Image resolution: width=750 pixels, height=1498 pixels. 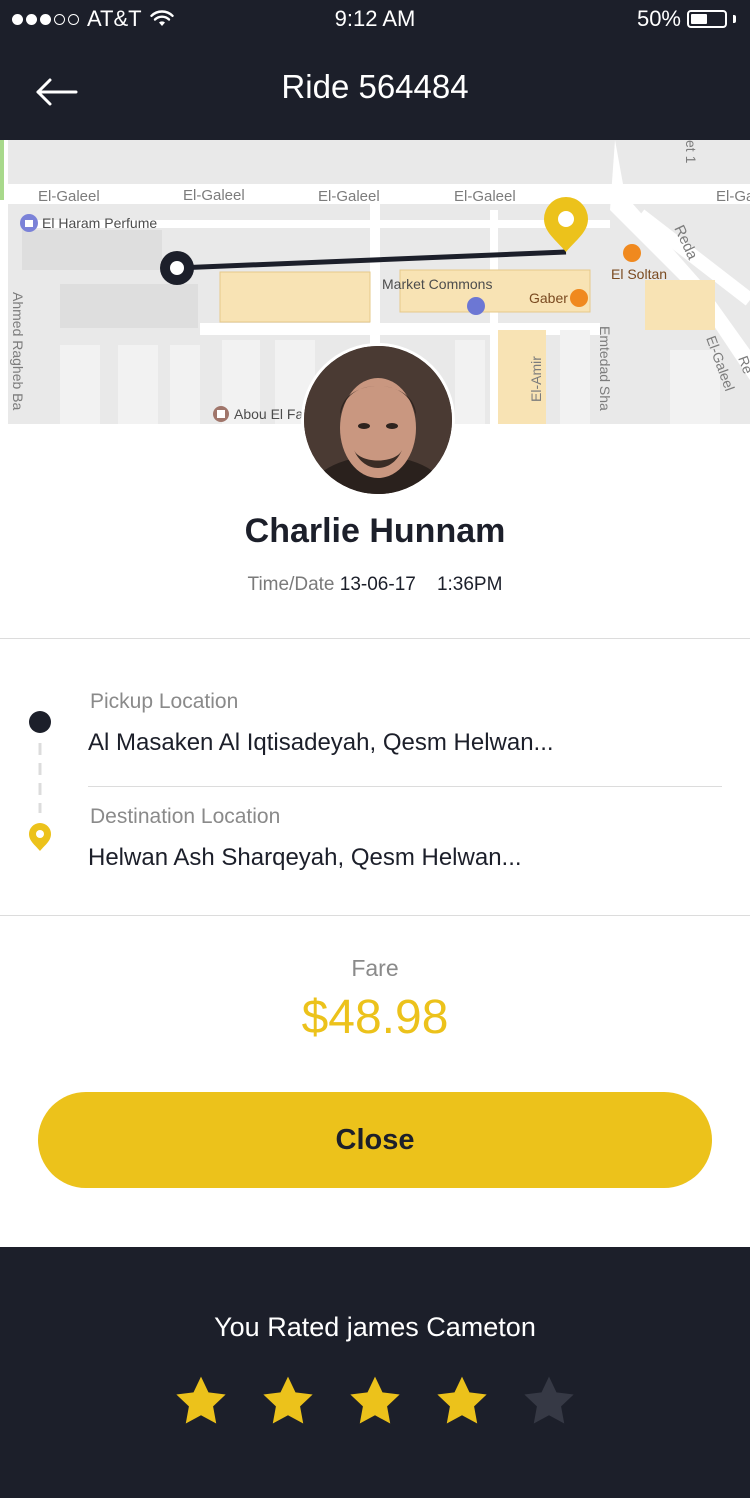 What do you see at coordinates (268, 414) in the screenshot?
I see `svg-text: Abou El Fa` at bounding box center [268, 414].